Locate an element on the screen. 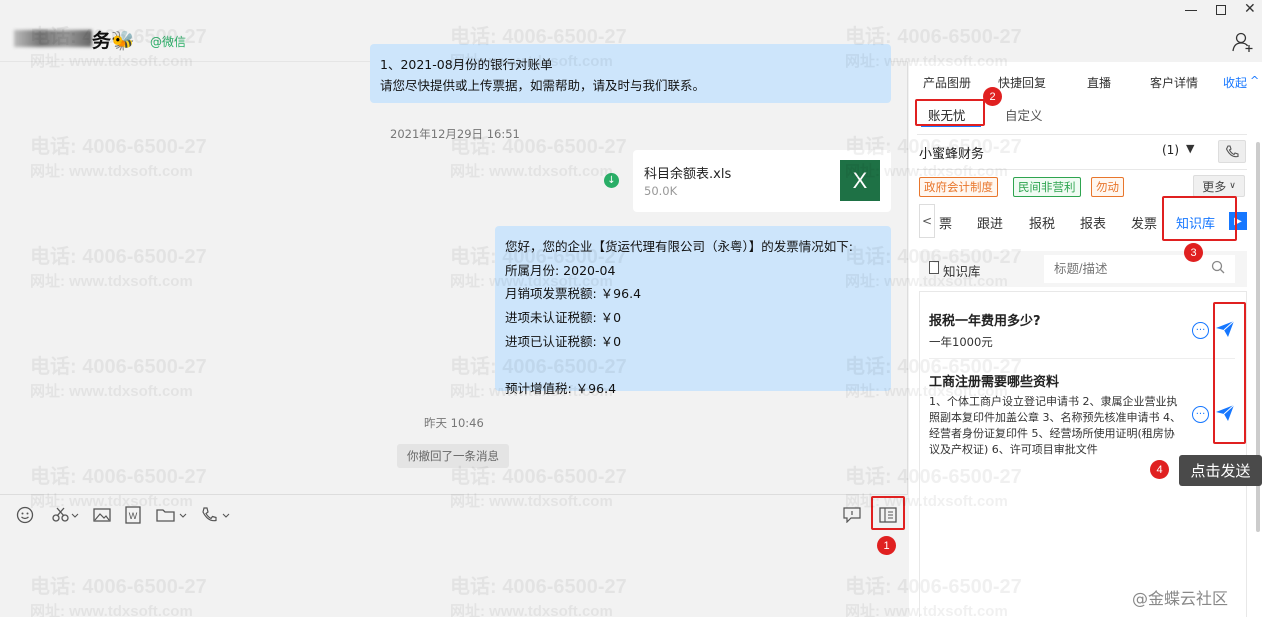 The width and height of the screenshot is (1262, 617). tooltip-text: 点击发送 is located at coordinates (1220, 471).